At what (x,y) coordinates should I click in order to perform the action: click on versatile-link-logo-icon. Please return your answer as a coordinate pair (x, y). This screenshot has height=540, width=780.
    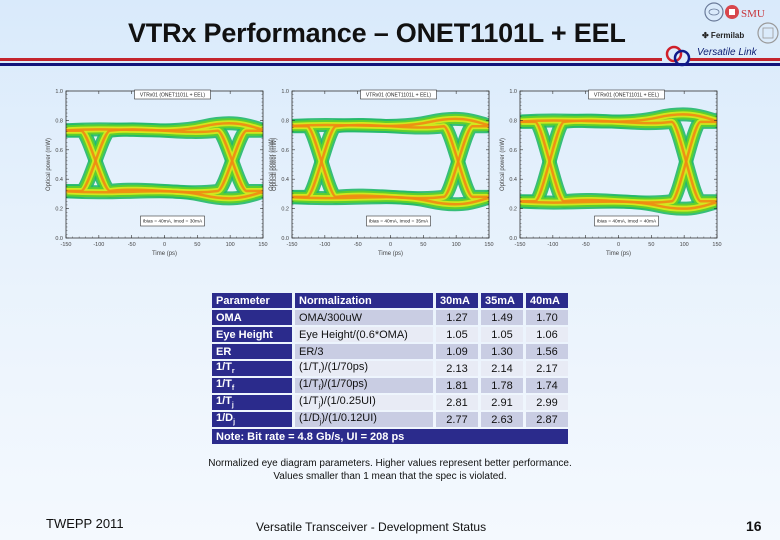
    Looking at the image, I should click on (679, 57).